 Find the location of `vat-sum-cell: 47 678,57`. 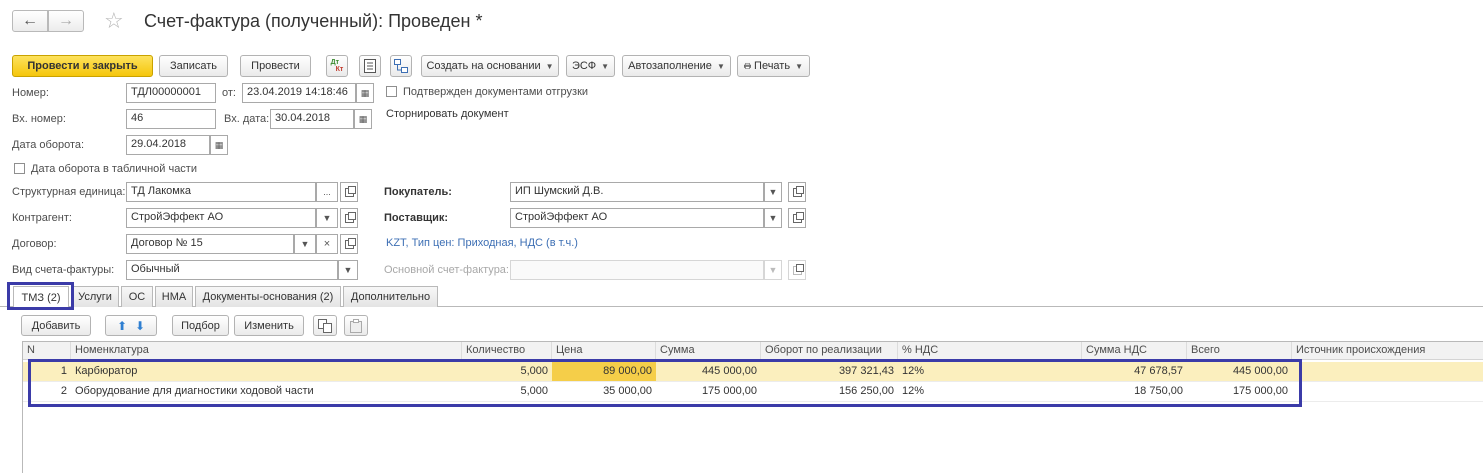

vat-sum-cell: 47 678,57 is located at coordinates (1134, 371).